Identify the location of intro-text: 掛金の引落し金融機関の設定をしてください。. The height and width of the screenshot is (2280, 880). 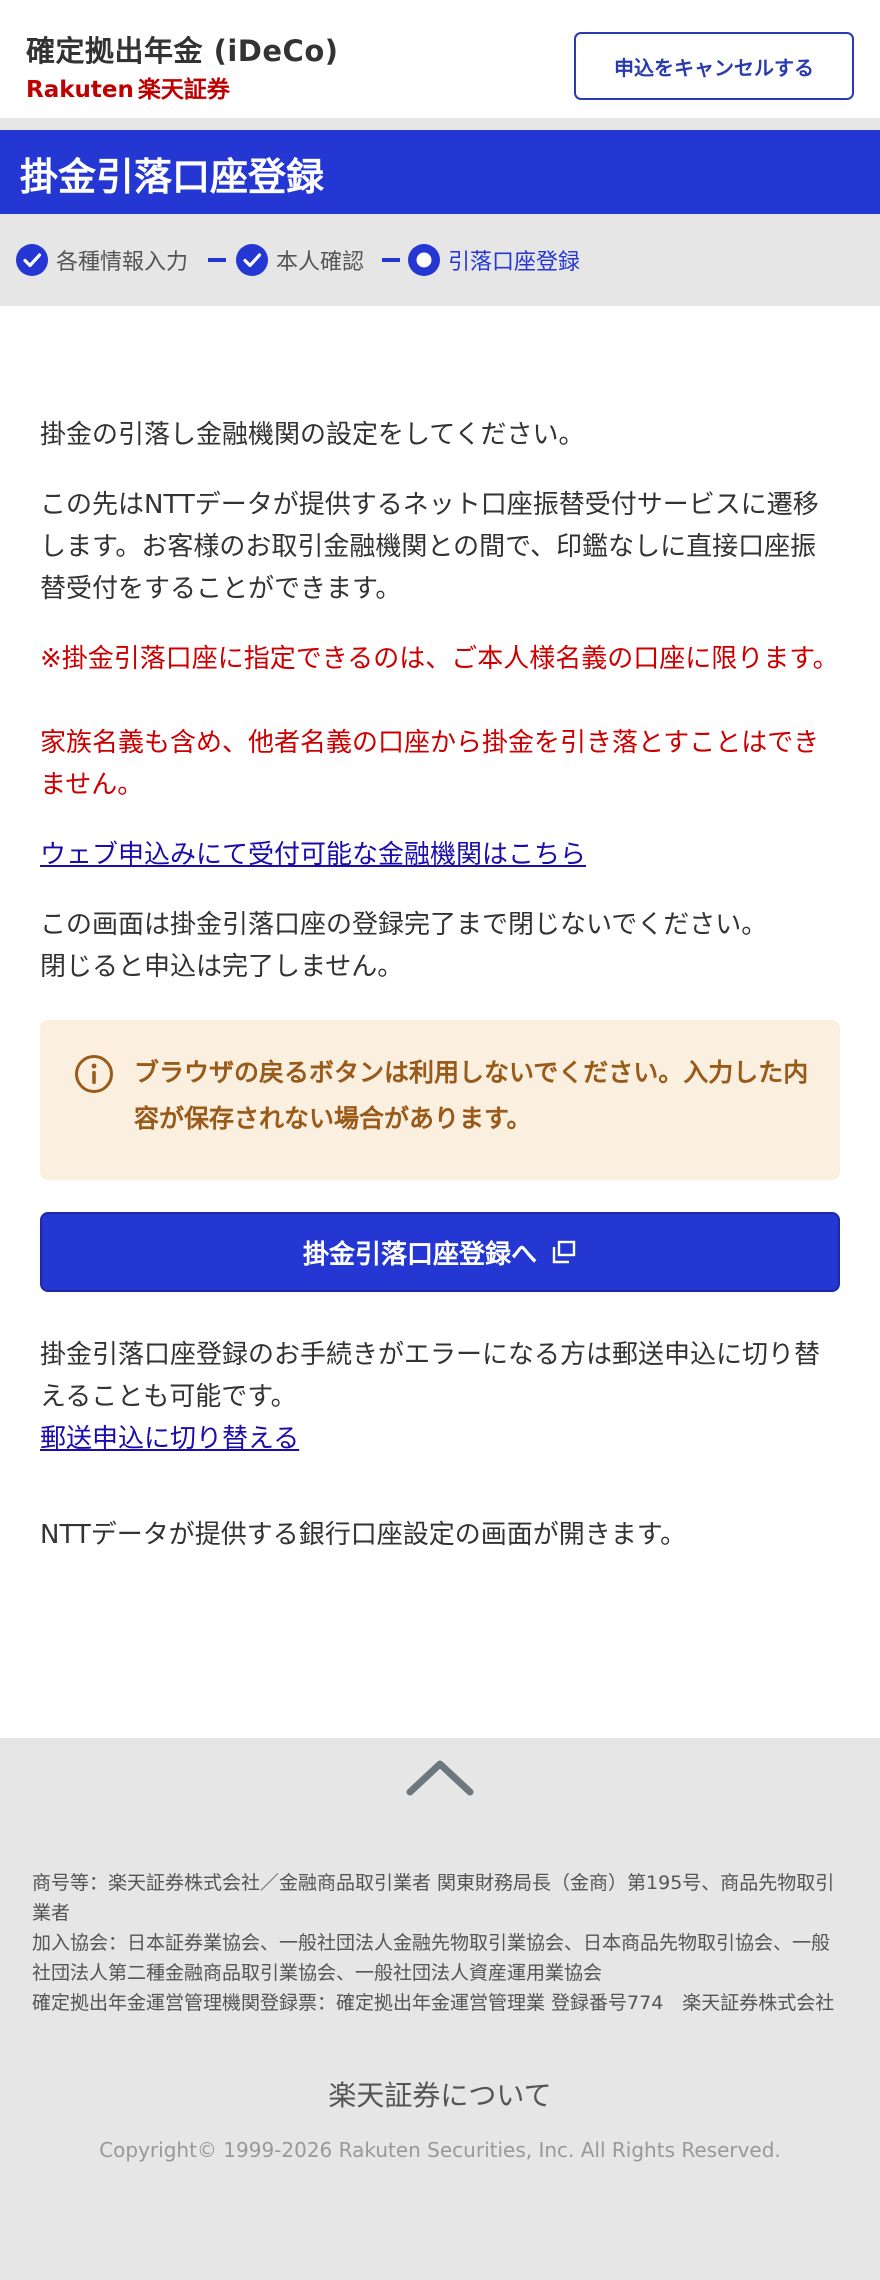
(312, 435).